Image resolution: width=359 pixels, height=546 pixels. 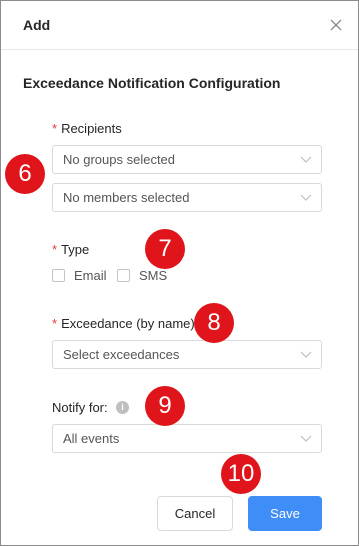 I want to click on annotation-badge-7: 7, so click(x=165, y=249).